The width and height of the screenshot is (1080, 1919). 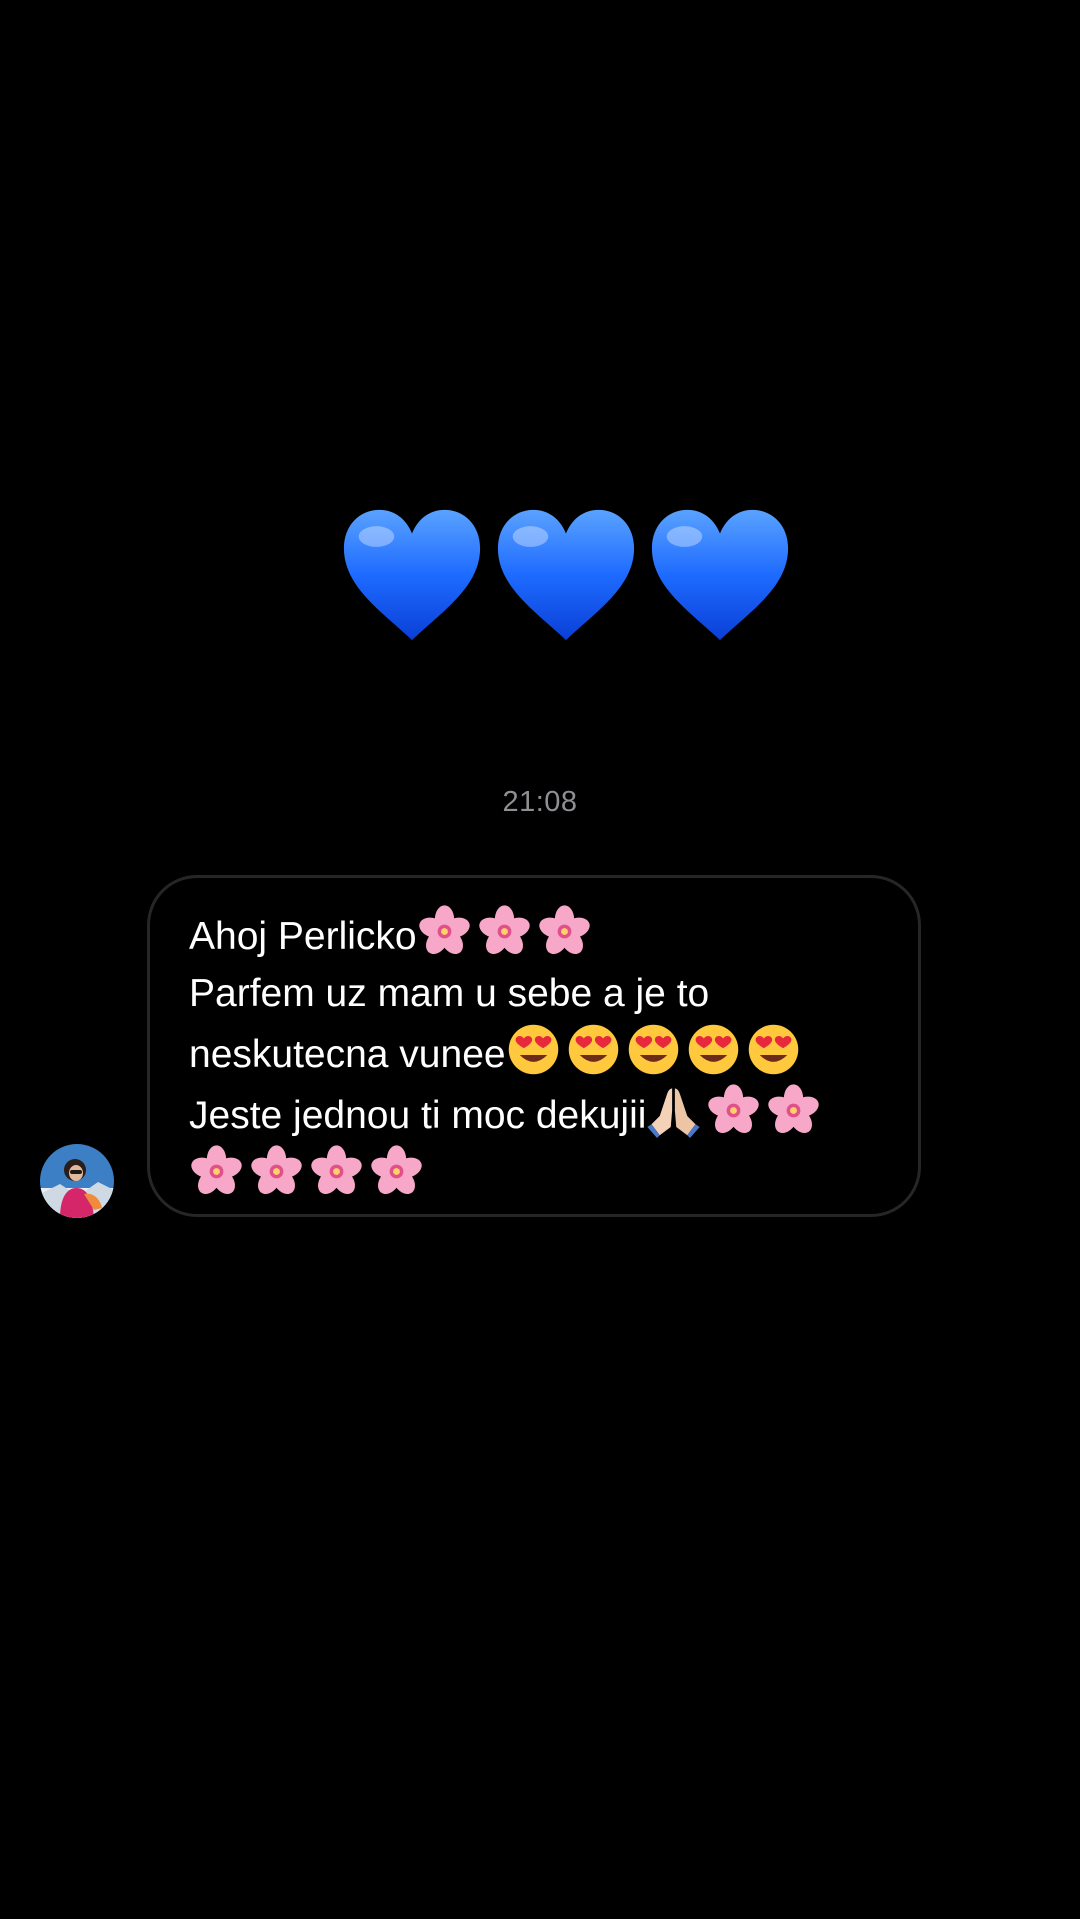 What do you see at coordinates (418, 1115) in the screenshot?
I see `message-text: Jeste jednou ti moc dekujii` at bounding box center [418, 1115].